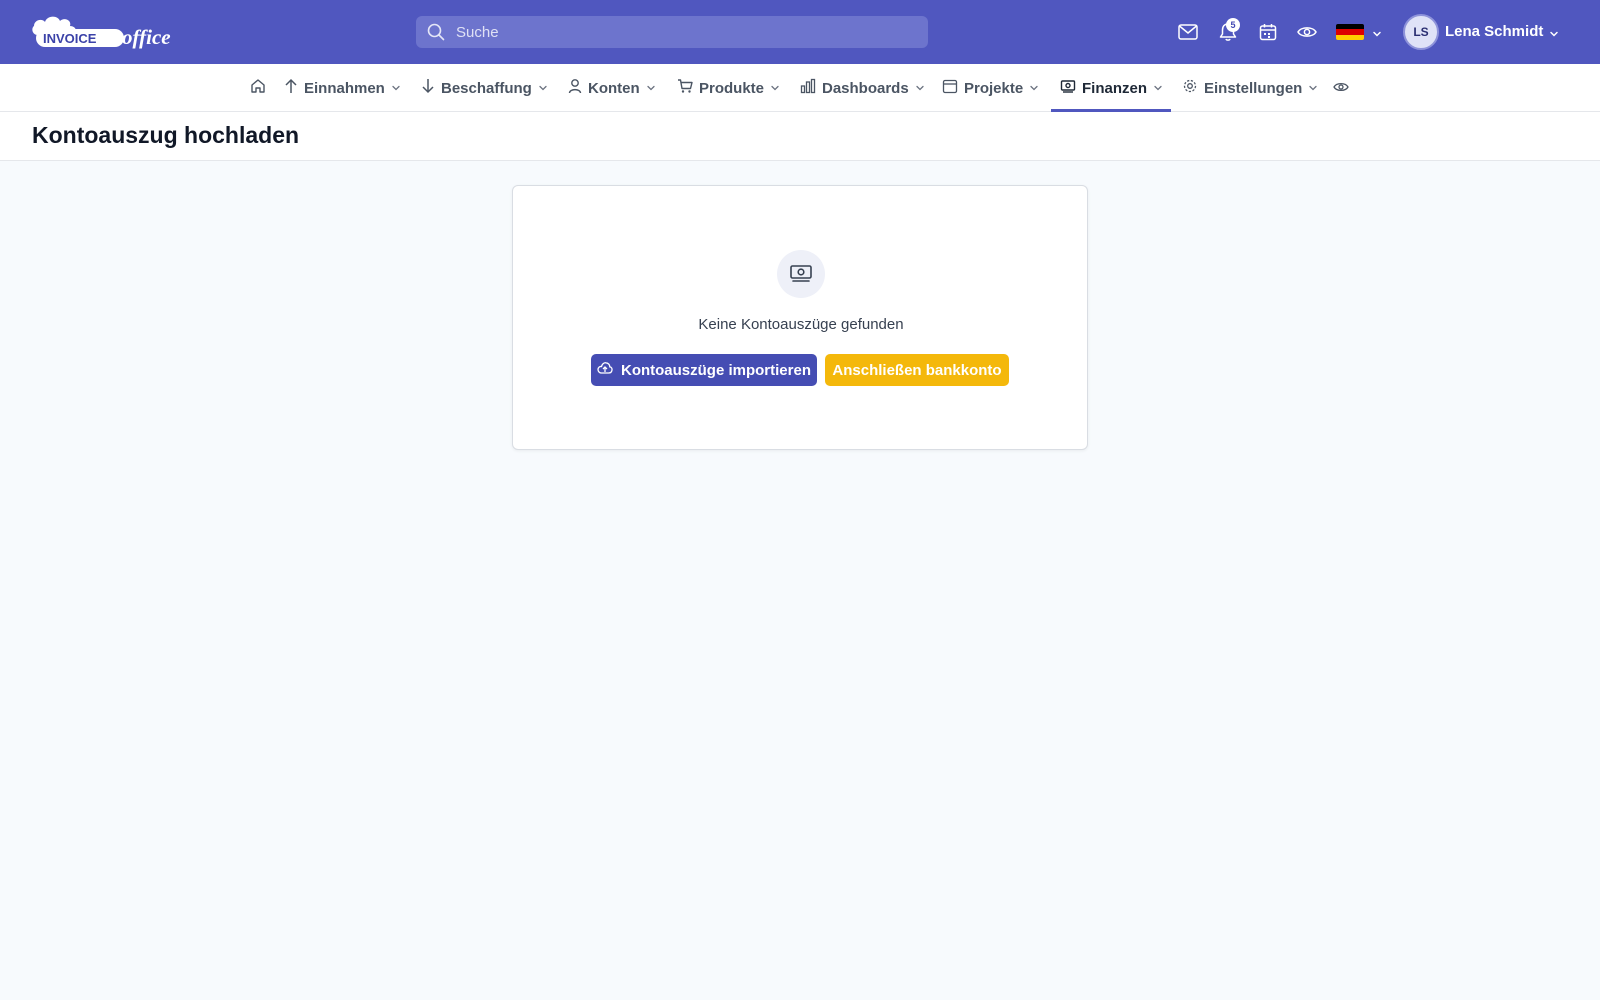 Image resolution: width=1600 pixels, height=1000 pixels. What do you see at coordinates (1494, 31) in the screenshot?
I see `user-name: Lena Schmidt` at bounding box center [1494, 31].